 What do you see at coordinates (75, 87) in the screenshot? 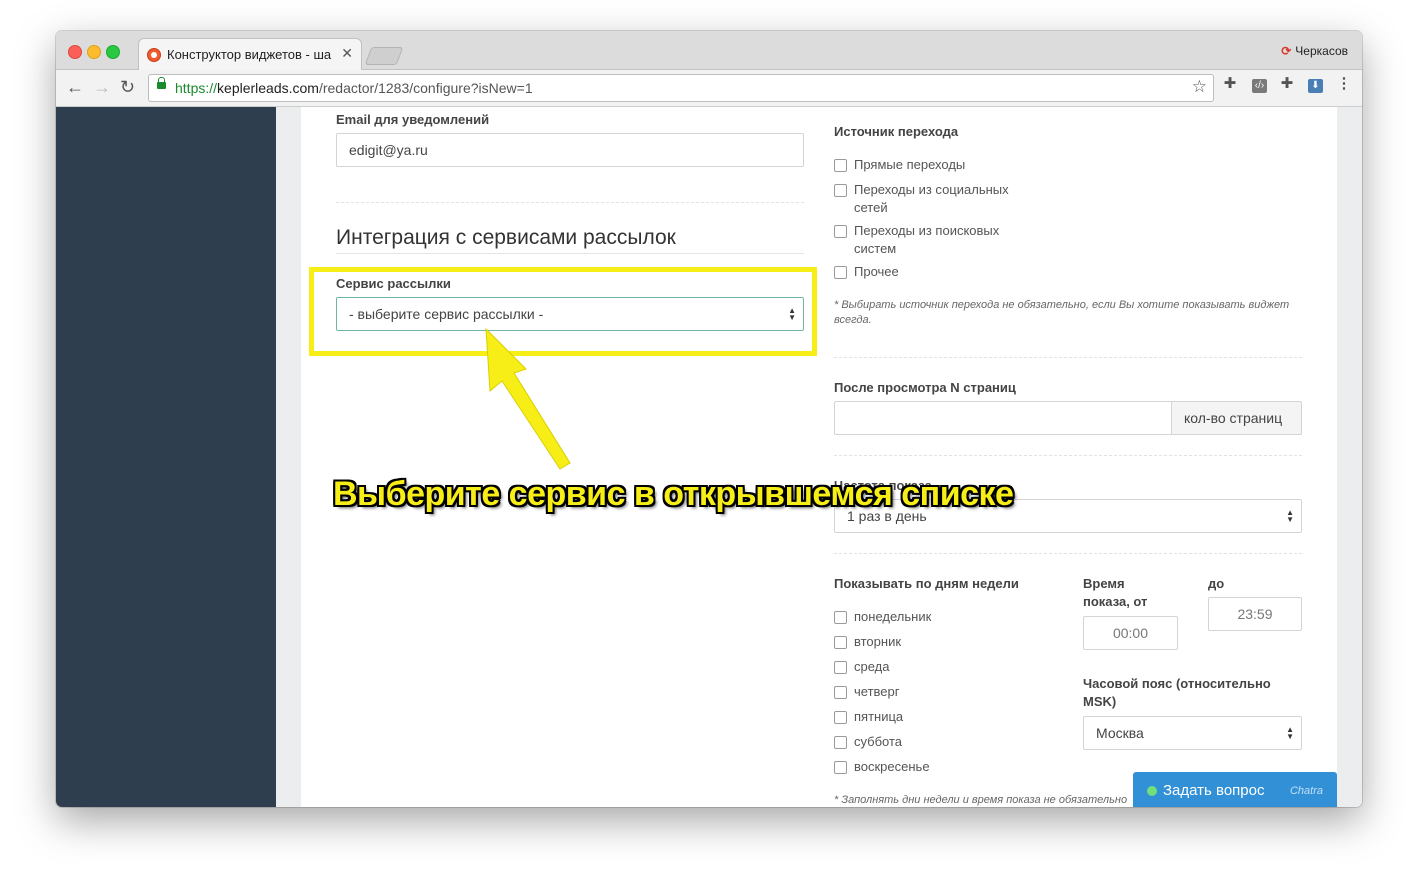
I see `back-arrow-icon: ←` at bounding box center [75, 87].